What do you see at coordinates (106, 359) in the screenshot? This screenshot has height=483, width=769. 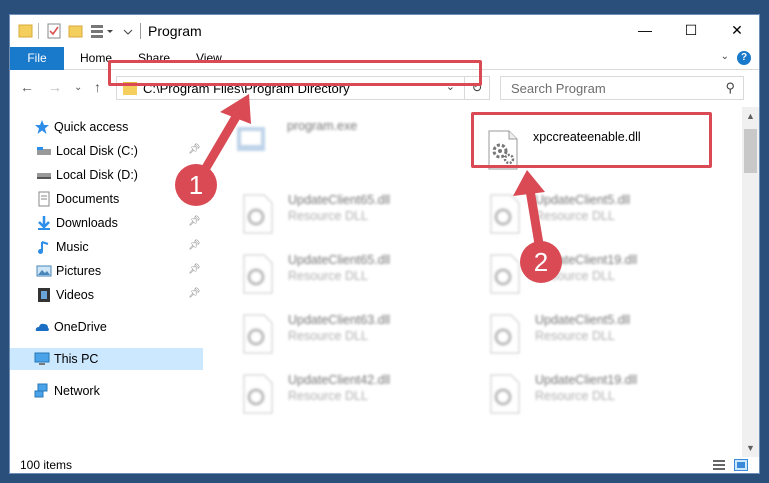 I see `sidebar-item-this-pc: This PC` at bounding box center [106, 359].